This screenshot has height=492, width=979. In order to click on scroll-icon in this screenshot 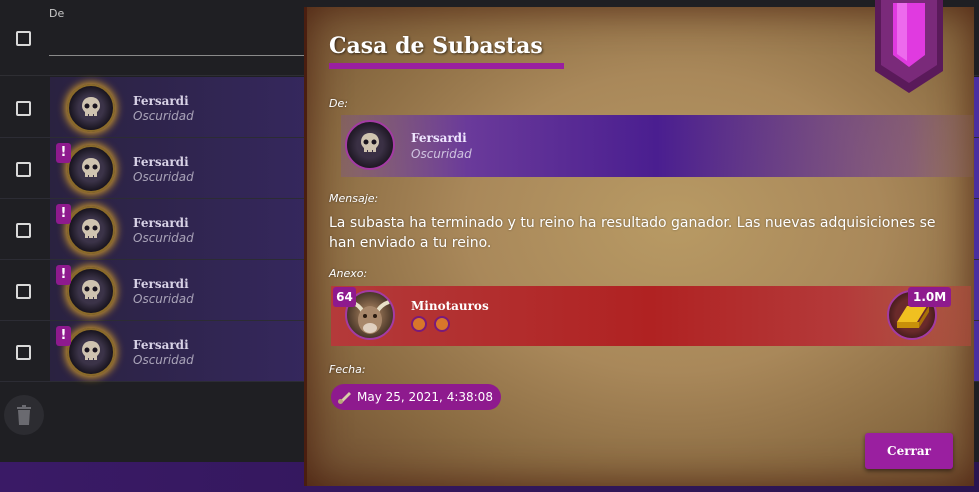, I will do `click(344, 398)`.